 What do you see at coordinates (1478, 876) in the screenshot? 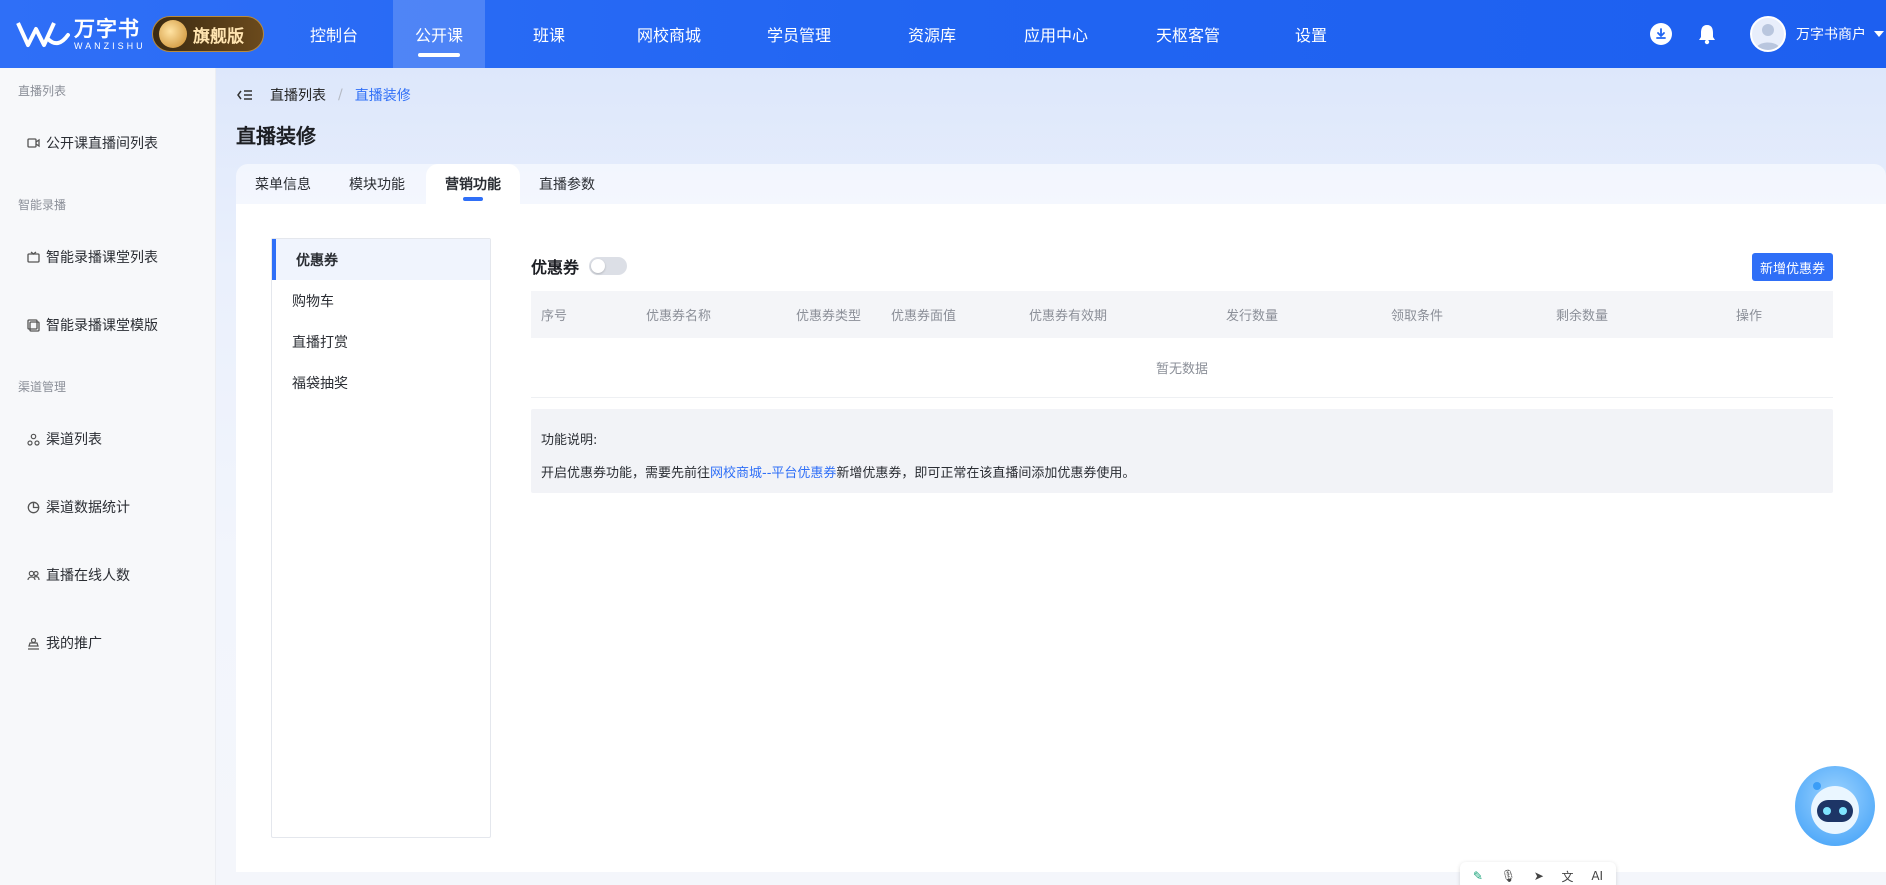
I see `plugin-icon: ✎` at bounding box center [1478, 876].